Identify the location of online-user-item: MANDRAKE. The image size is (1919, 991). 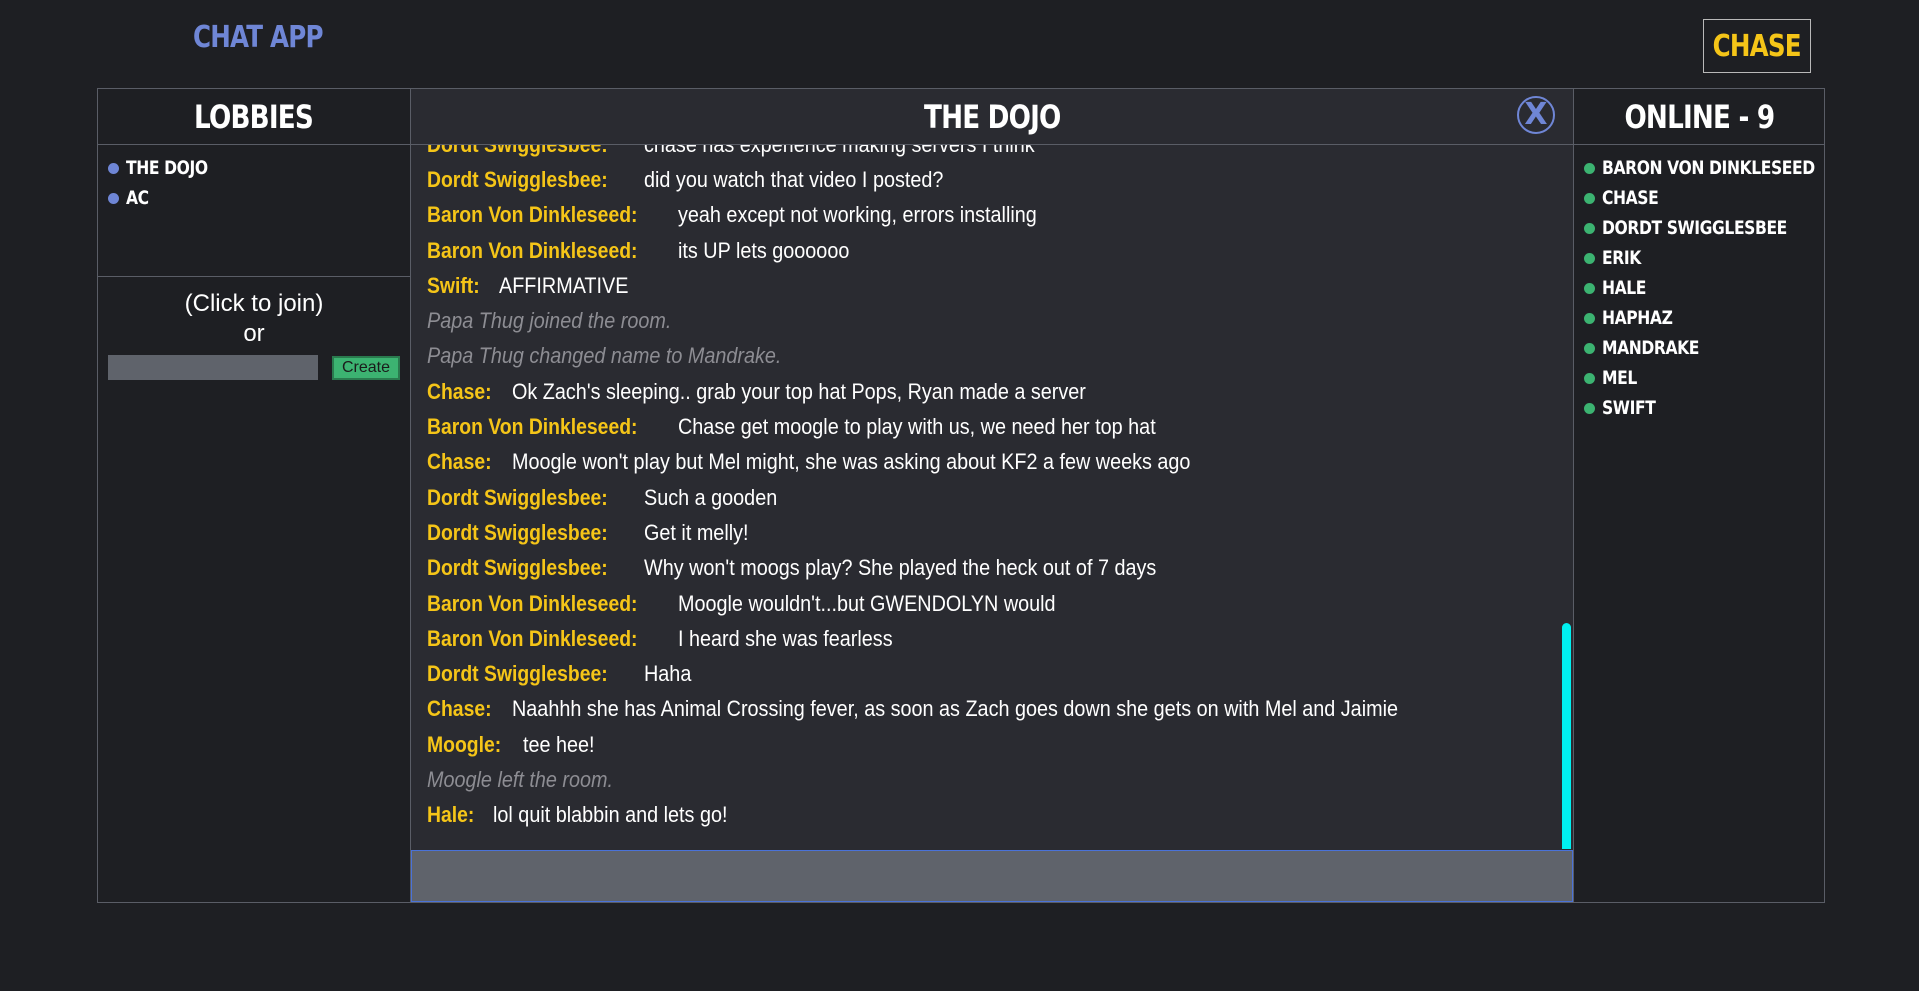
(1704, 348).